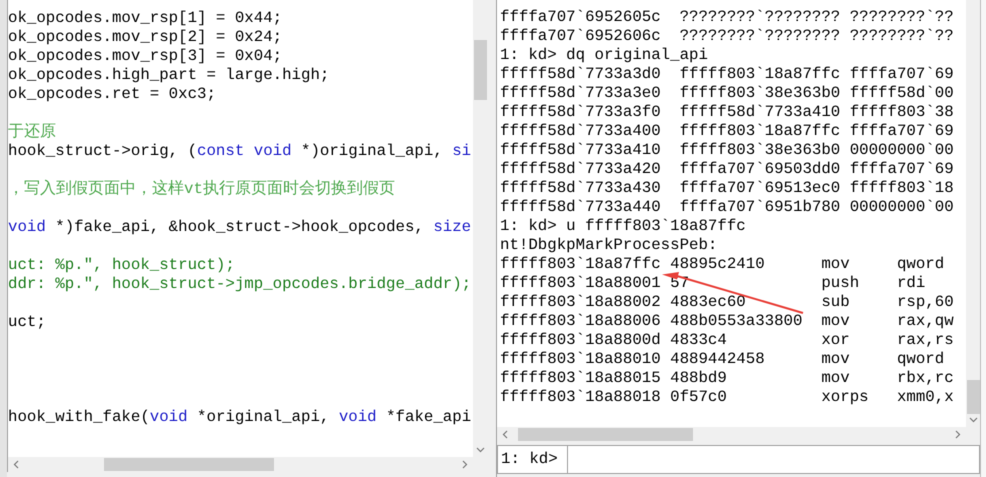 This screenshot has height=477, width=986. What do you see at coordinates (737, 321) in the screenshot?
I see `opcode-bytes: 488b0553a33800` at bounding box center [737, 321].